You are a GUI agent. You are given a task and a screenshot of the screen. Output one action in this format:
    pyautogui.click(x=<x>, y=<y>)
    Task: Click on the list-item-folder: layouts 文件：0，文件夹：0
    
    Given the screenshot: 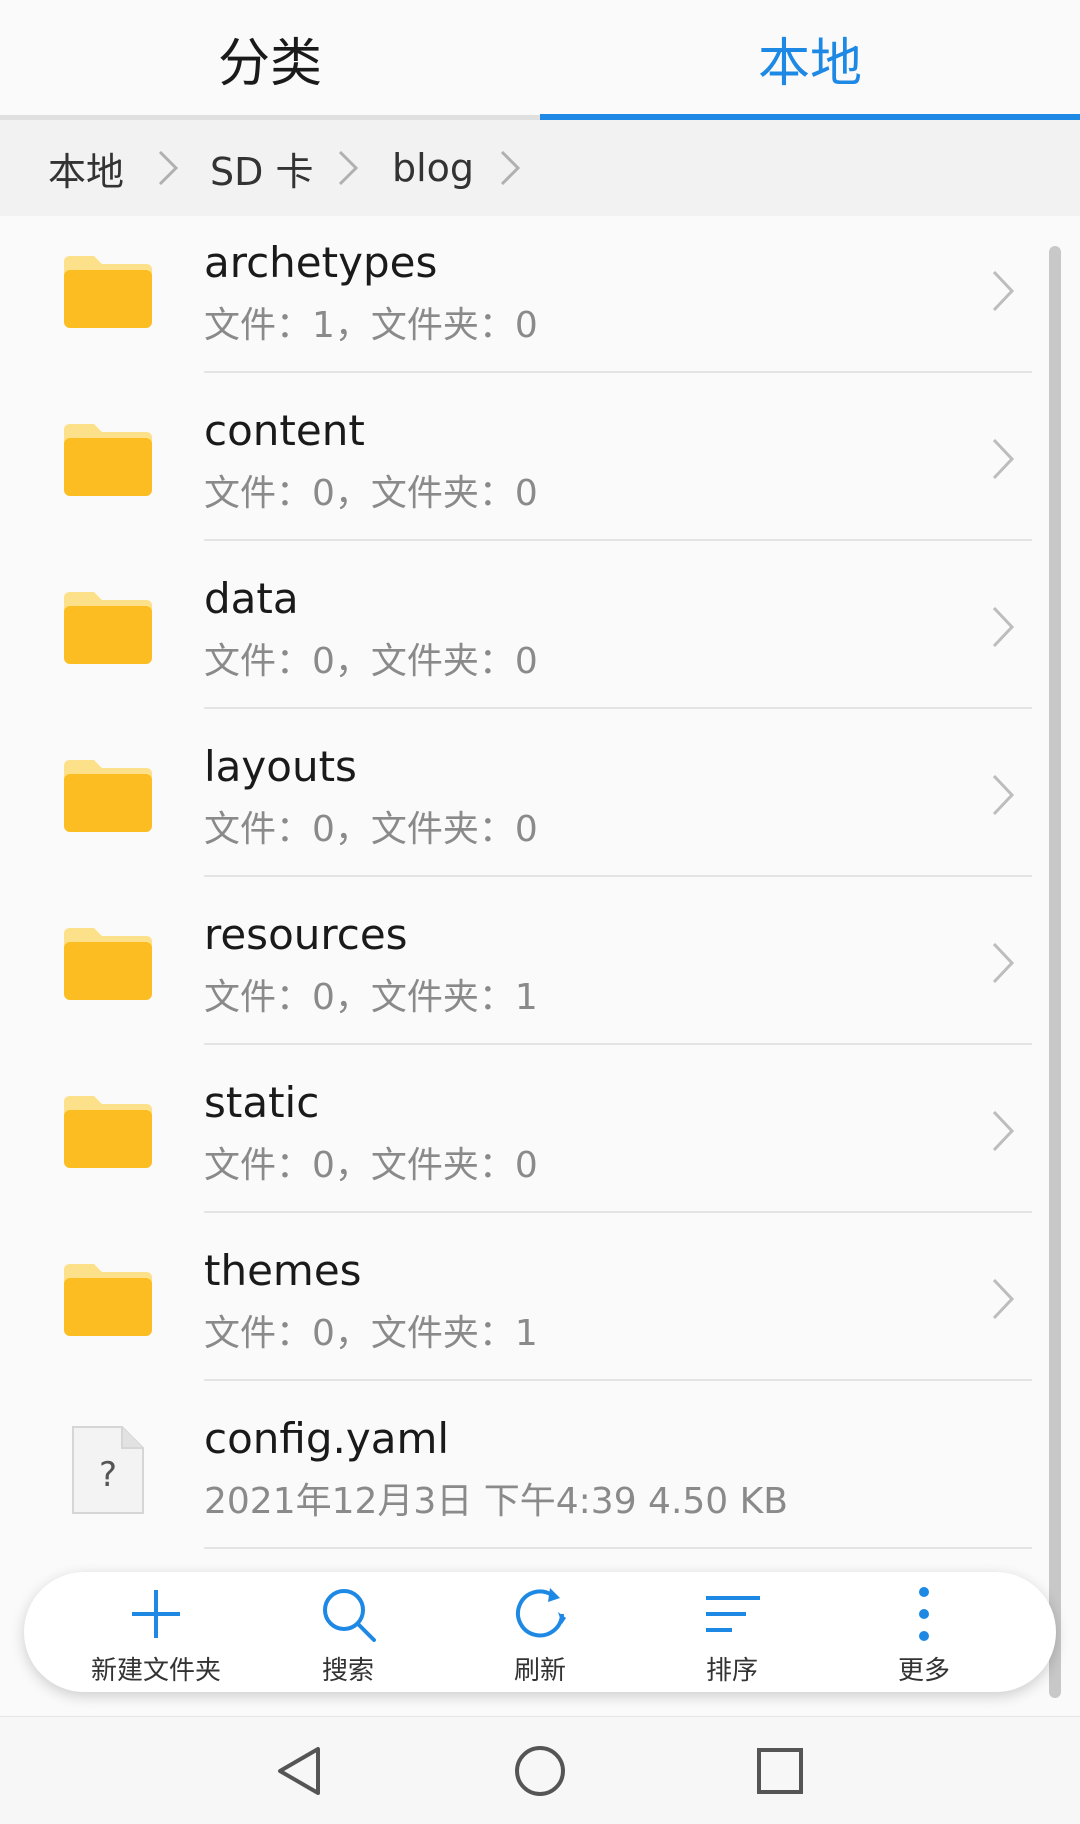 What is the action you would take?
    pyautogui.click(x=525, y=804)
    